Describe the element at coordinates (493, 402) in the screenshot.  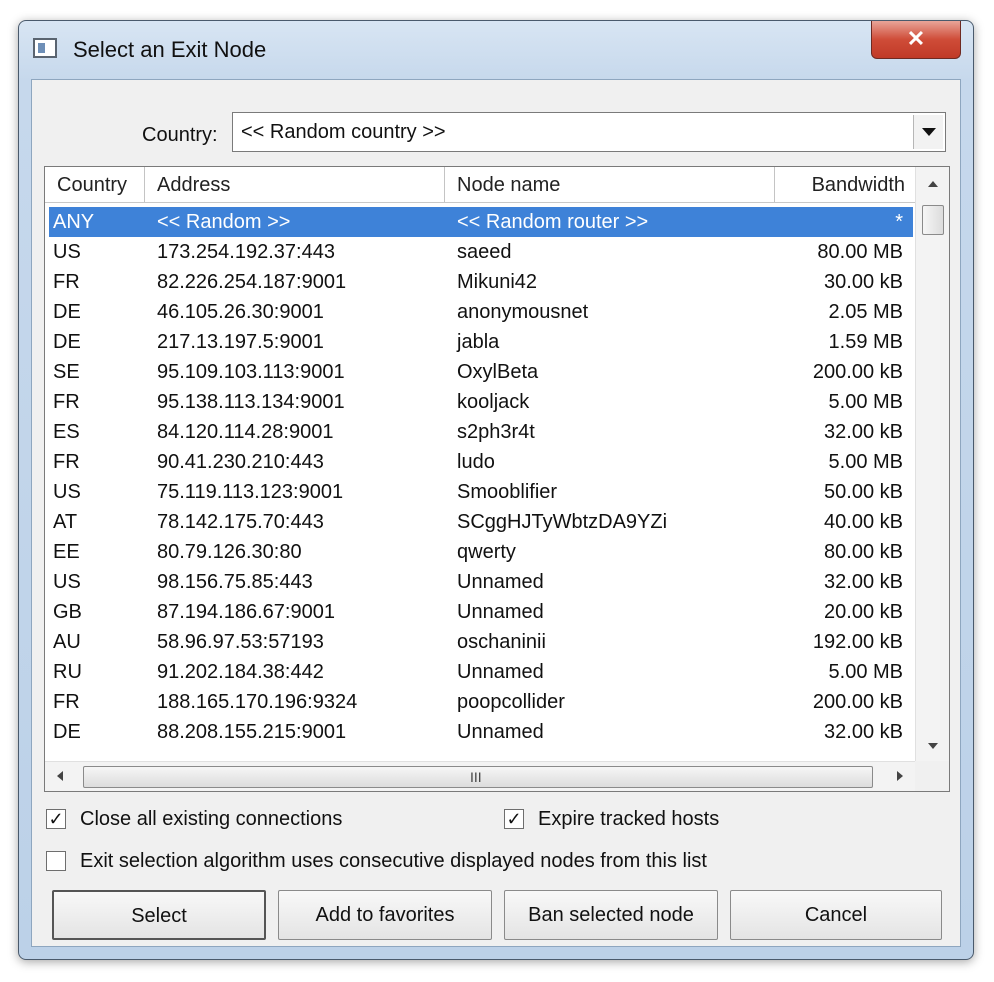
I see `cell-node-name: kooljack` at that location.